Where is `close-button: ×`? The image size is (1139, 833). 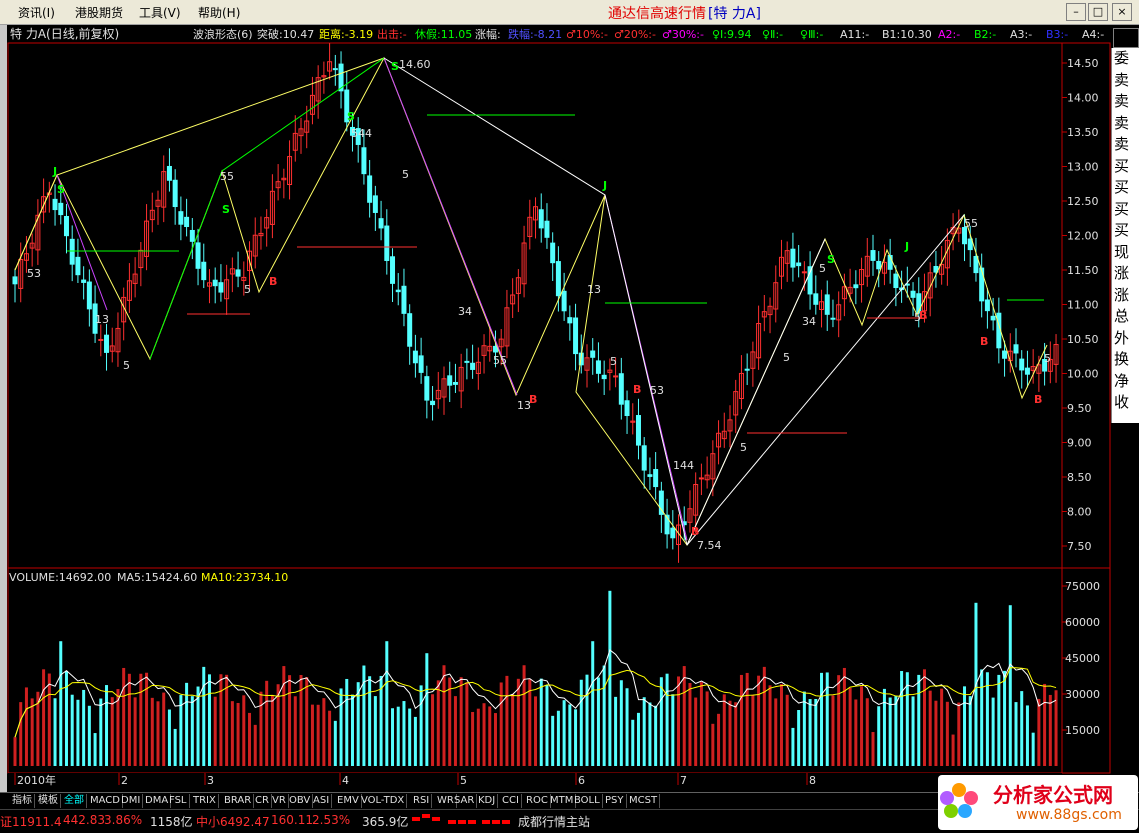
close-button: × is located at coordinates (1122, 12).